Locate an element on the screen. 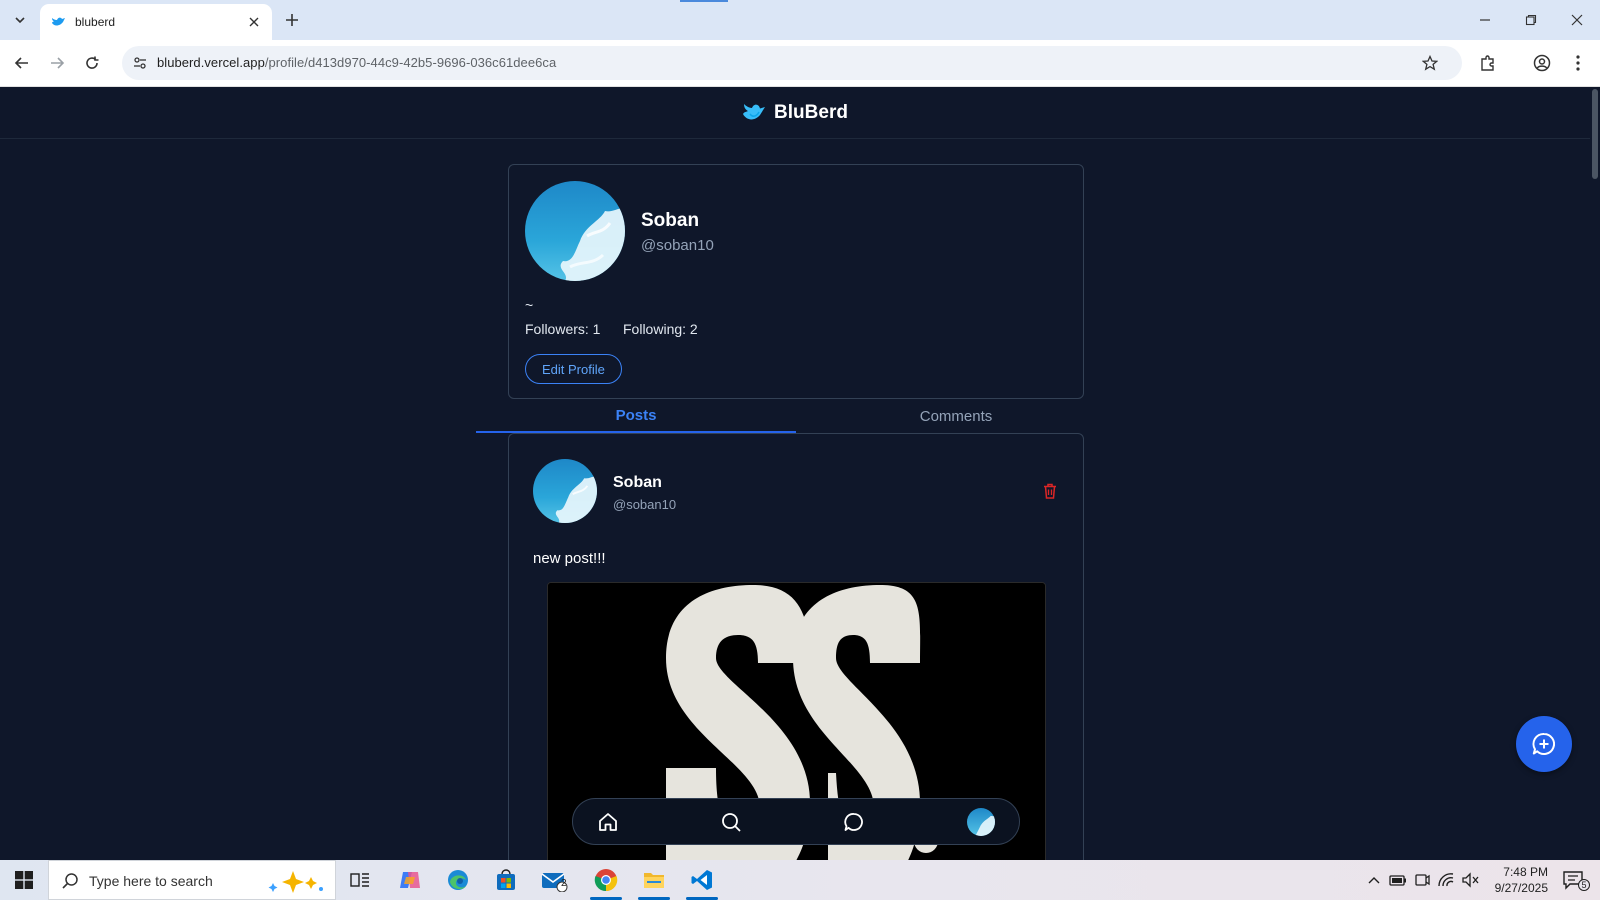  profile-avatar is located at coordinates (575, 231).